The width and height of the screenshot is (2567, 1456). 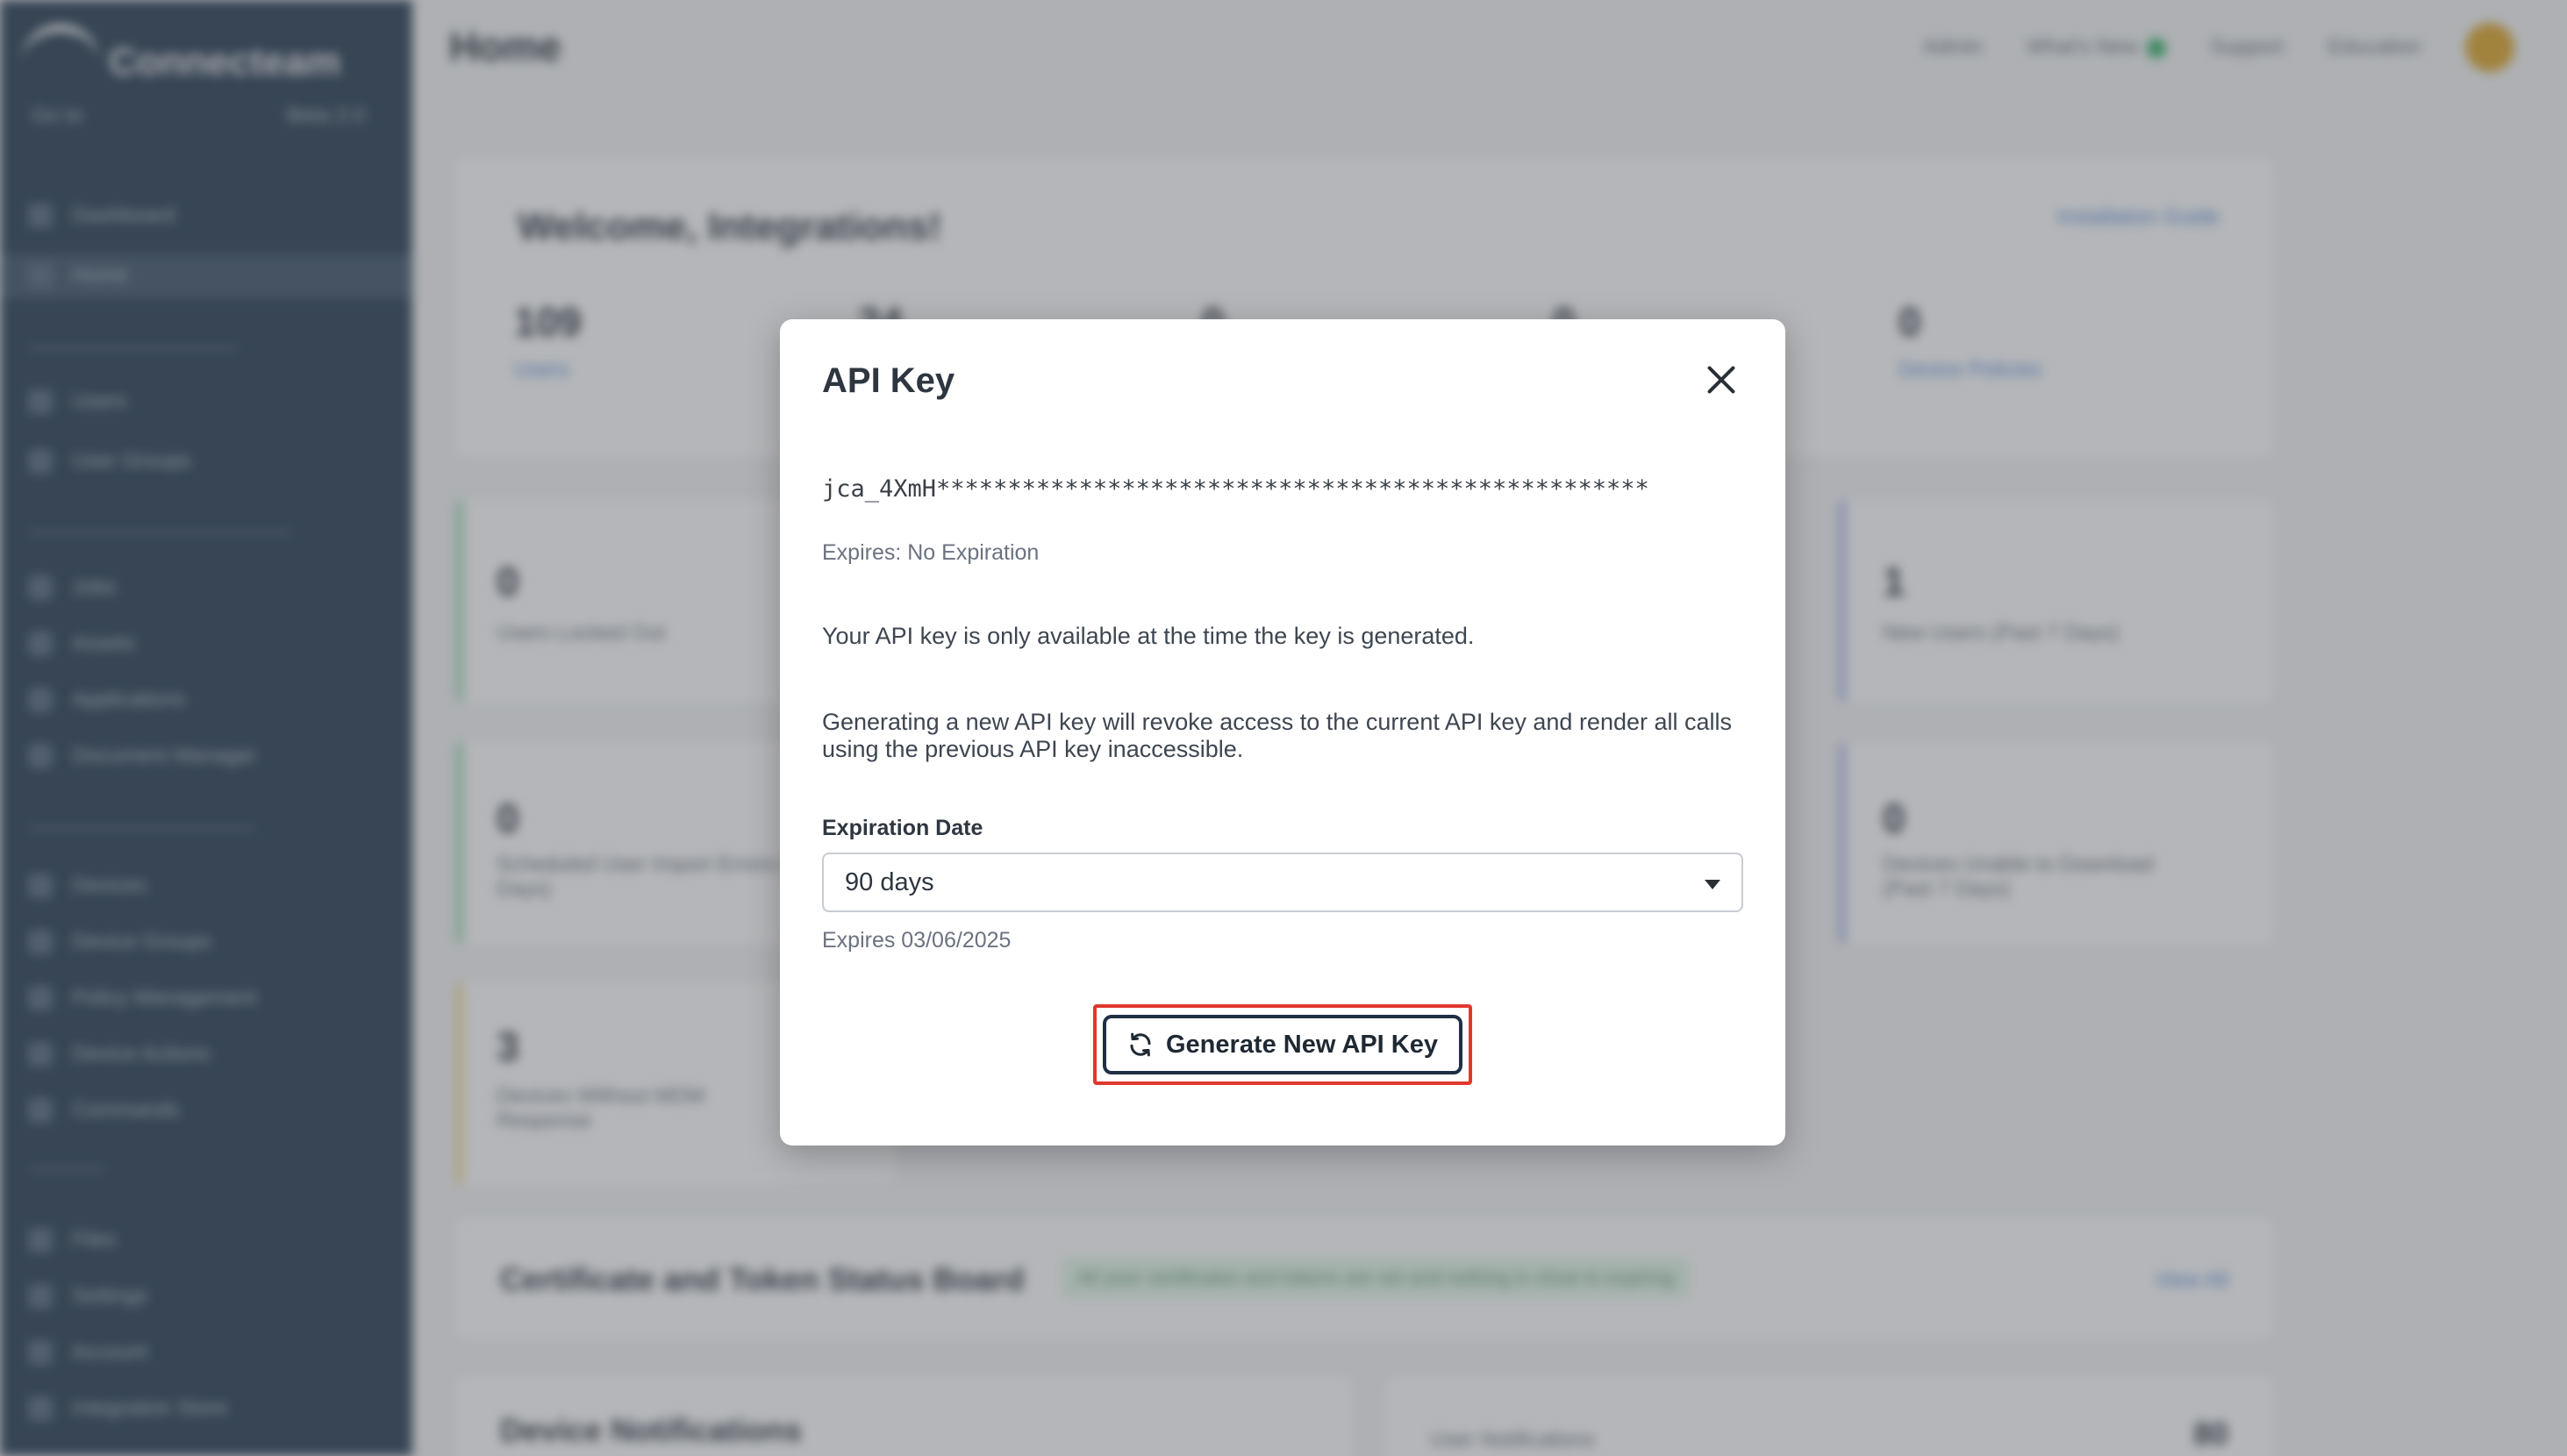 I want to click on expiration-date-value: 90 days, so click(x=889, y=881).